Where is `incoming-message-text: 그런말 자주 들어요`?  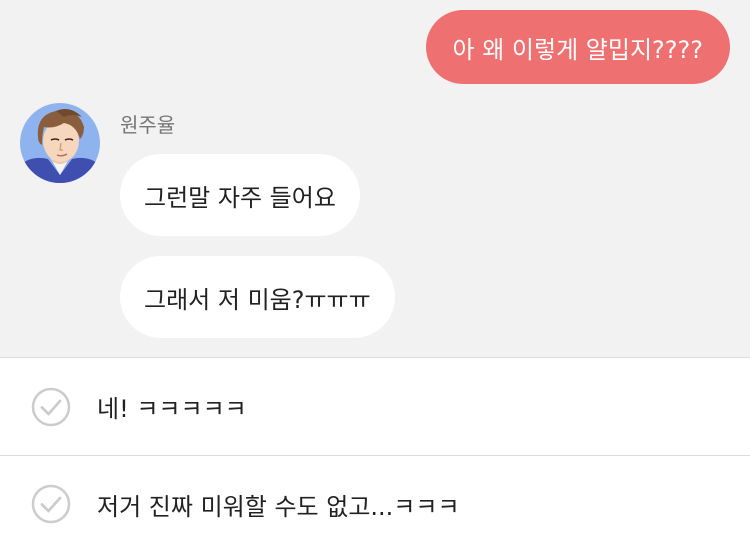
incoming-message-text: 그런말 자주 들어요 is located at coordinates (240, 197).